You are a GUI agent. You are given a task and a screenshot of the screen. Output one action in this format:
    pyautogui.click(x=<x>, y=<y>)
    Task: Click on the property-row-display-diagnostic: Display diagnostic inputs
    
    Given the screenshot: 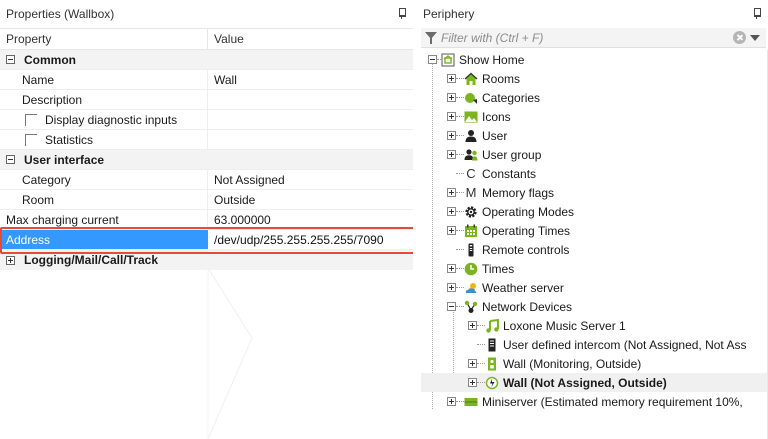 What is the action you would take?
    pyautogui.click(x=206, y=120)
    